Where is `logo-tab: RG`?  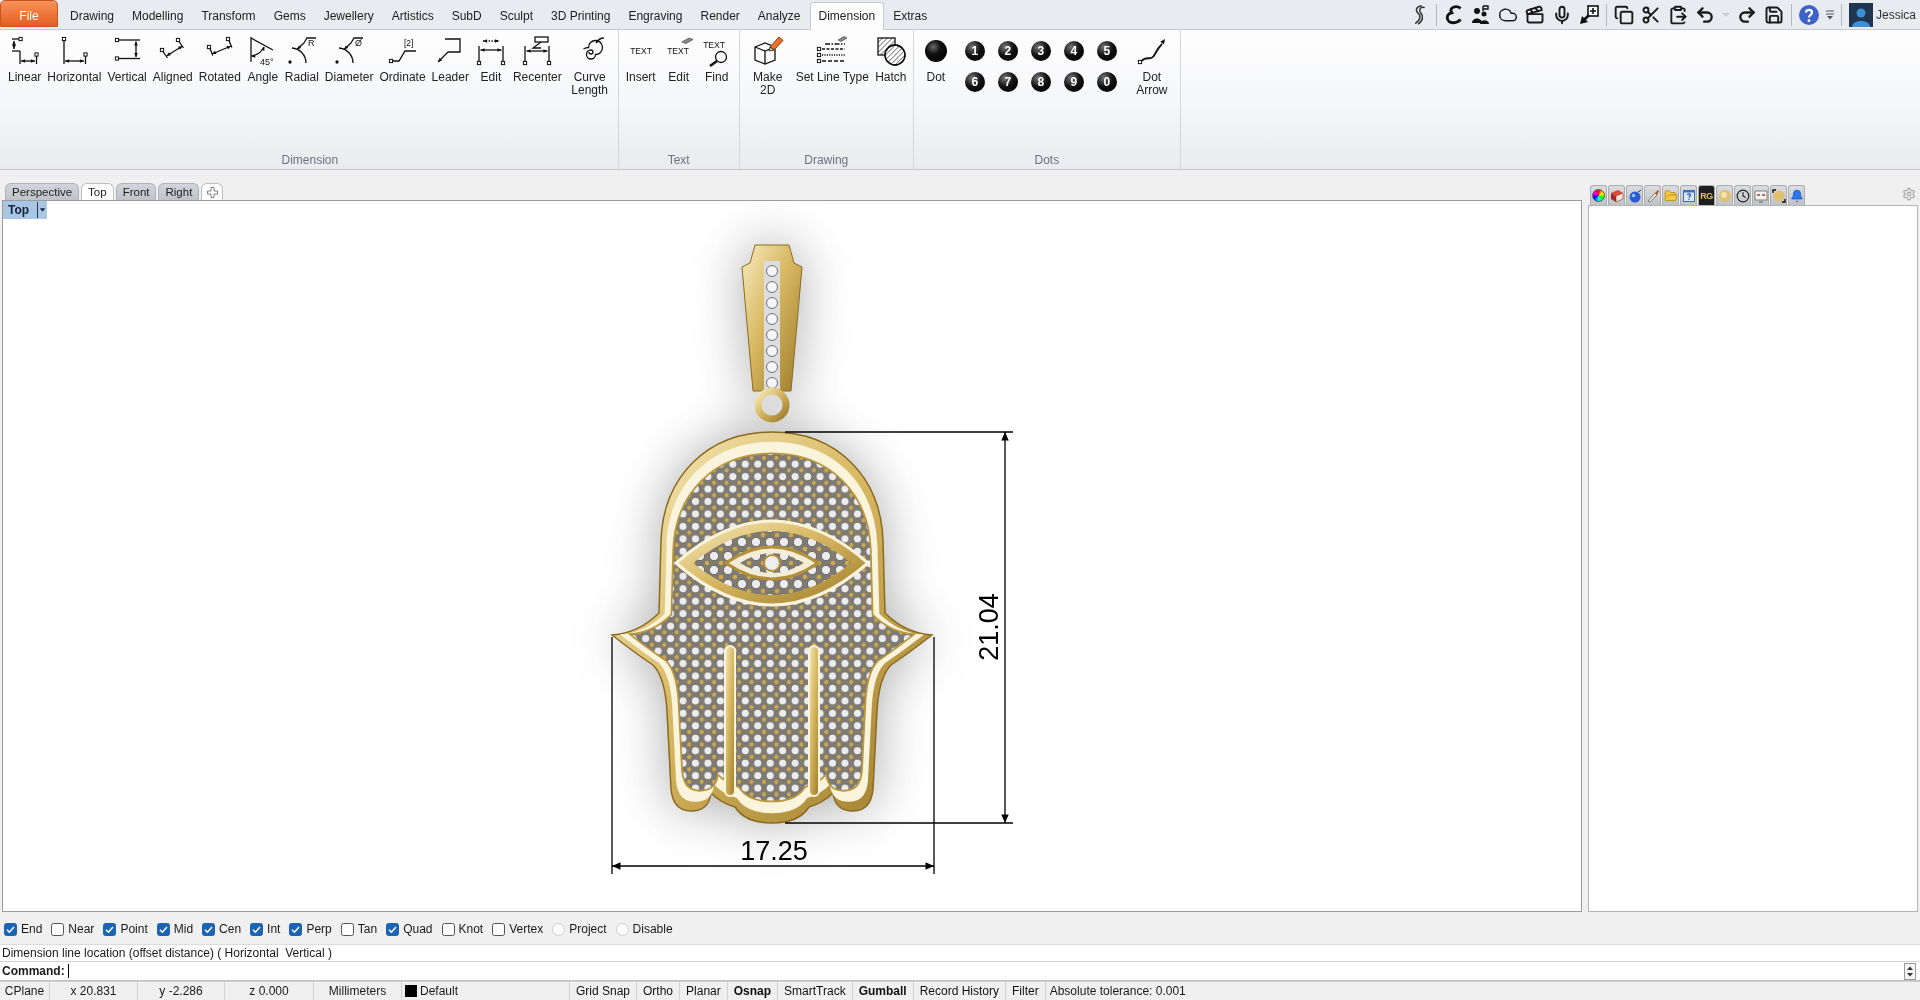
logo-tab: RG is located at coordinates (1706, 195).